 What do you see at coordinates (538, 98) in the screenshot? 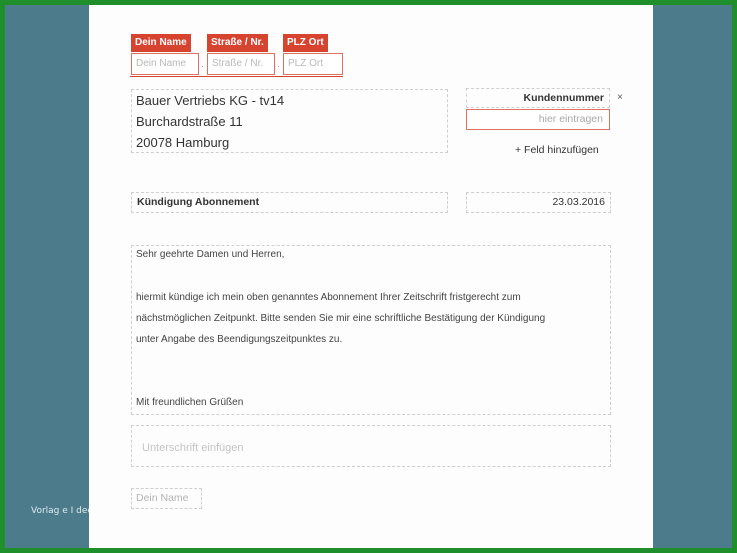
I see `customer-number-label: Kundennummer` at bounding box center [538, 98].